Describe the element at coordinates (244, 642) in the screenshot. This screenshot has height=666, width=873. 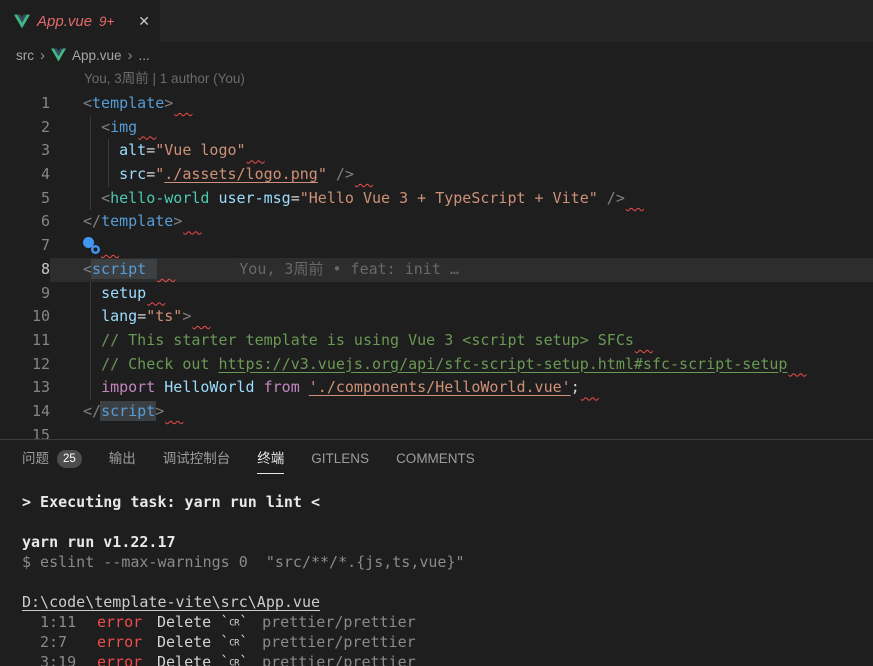
I see `error-message-text: `` at that location.